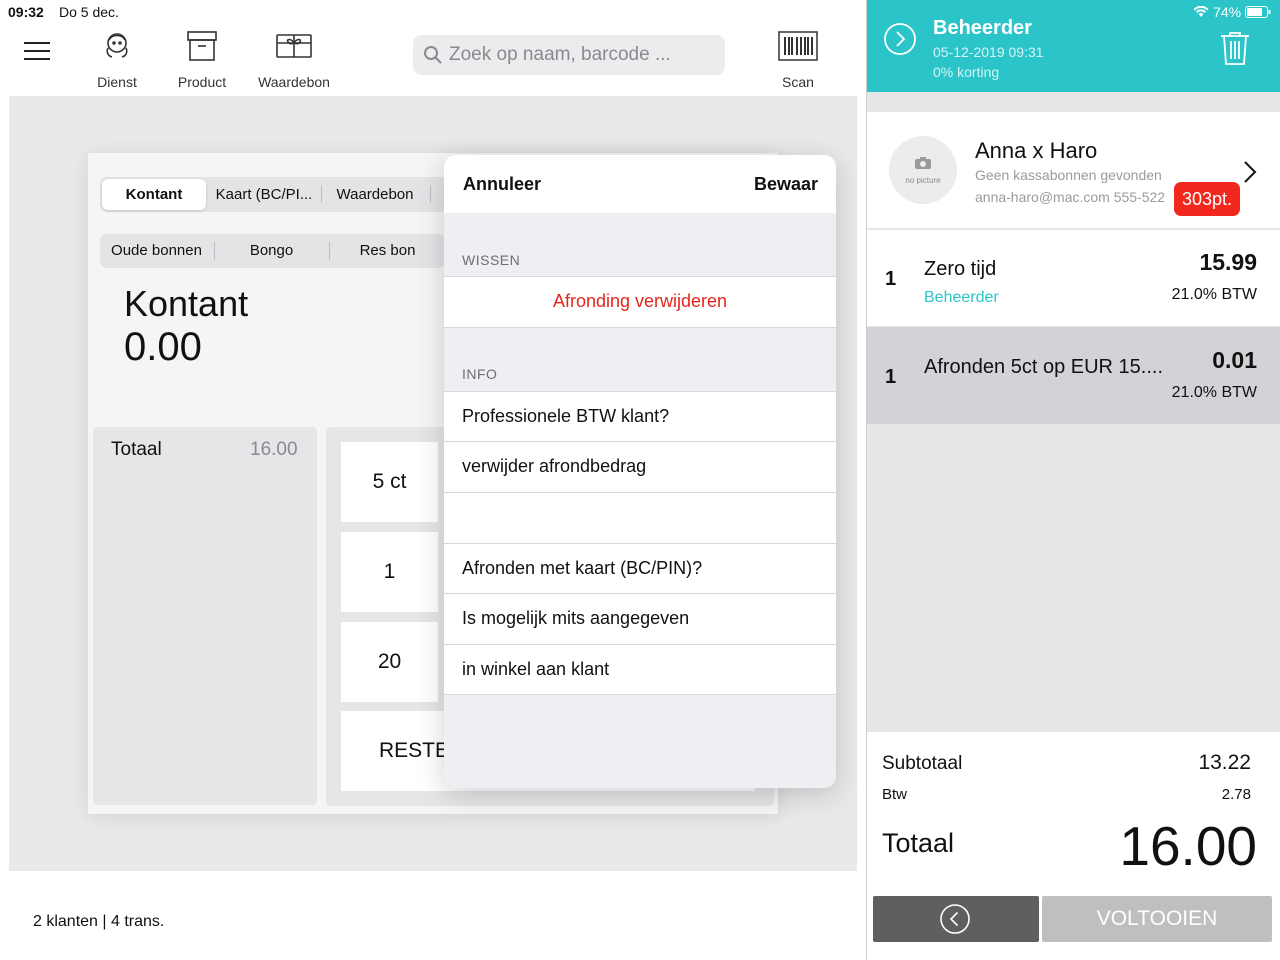 The width and height of the screenshot is (1280, 960). I want to click on status-bar: 09:32 Do 5 dec., so click(433, 11).